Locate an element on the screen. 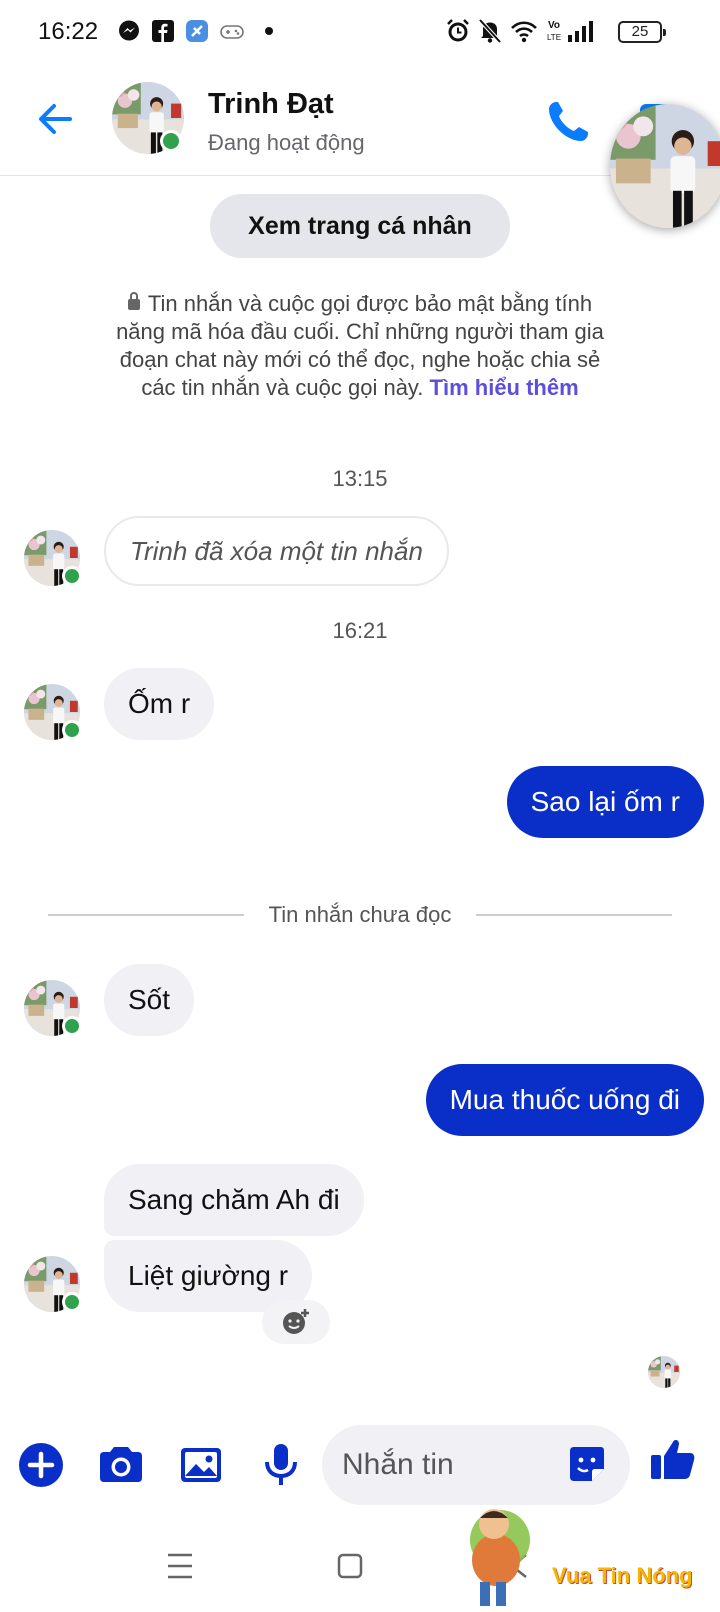 This screenshot has width=720, height=1612. outgoing-message: Mua thuốc uống đi is located at coordinates (564, 1100).